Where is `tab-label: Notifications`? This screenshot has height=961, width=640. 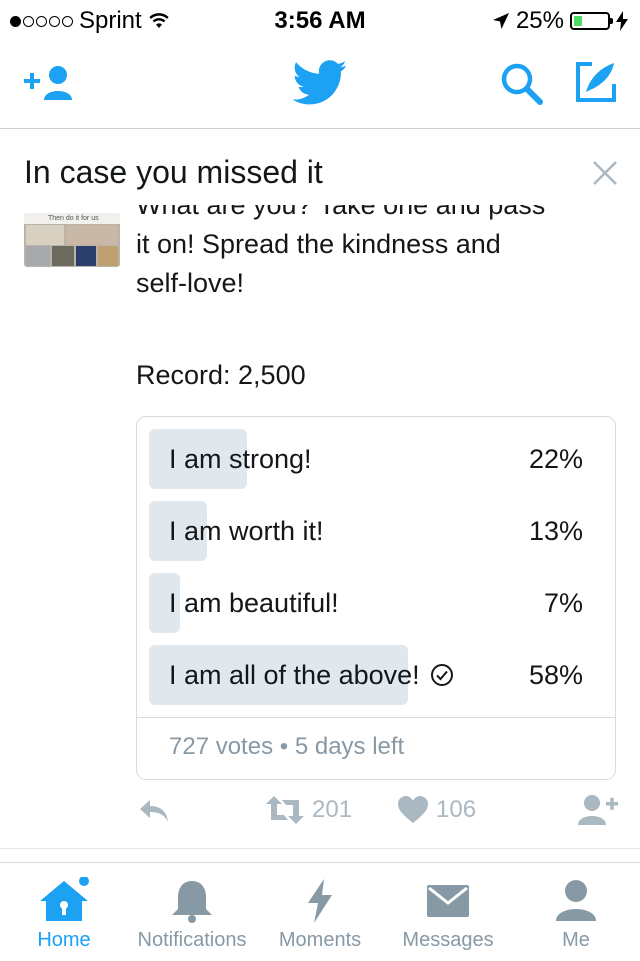 tab-label: Notifications is located at coordinates (192, 940).